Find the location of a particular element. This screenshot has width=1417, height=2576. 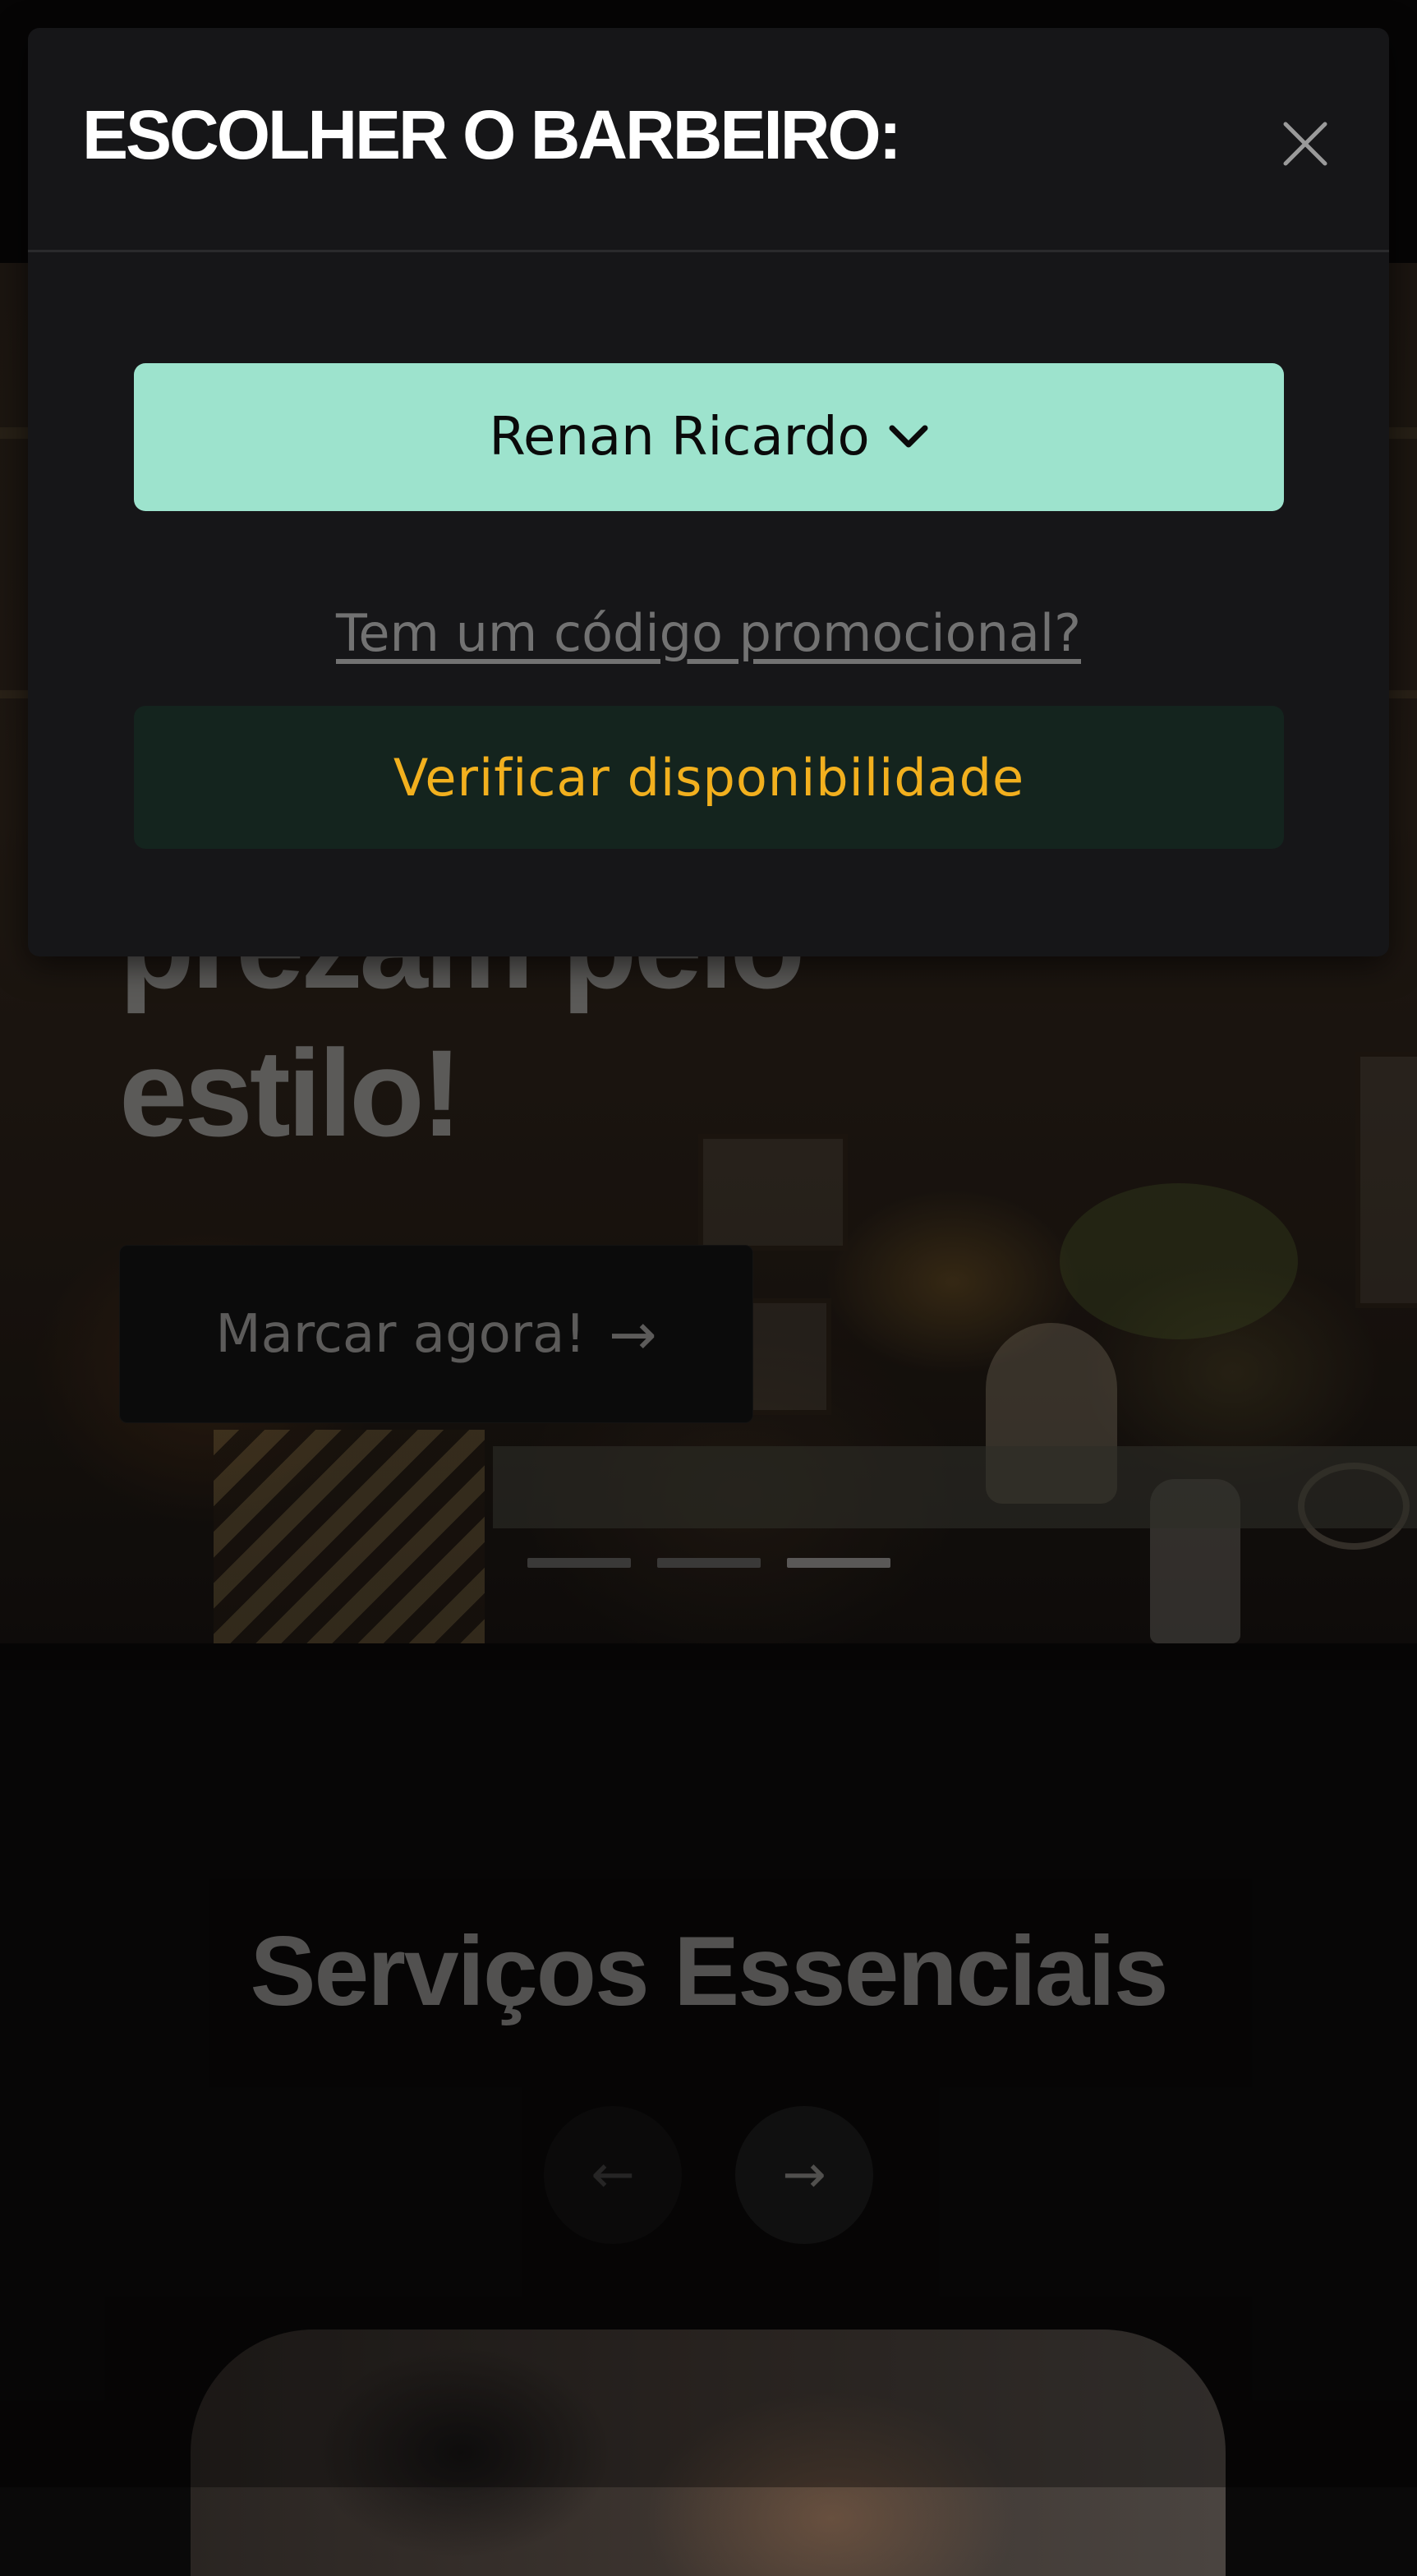

check-availability-button: Verificar disponibilidade is located at coordinates (709, 777).